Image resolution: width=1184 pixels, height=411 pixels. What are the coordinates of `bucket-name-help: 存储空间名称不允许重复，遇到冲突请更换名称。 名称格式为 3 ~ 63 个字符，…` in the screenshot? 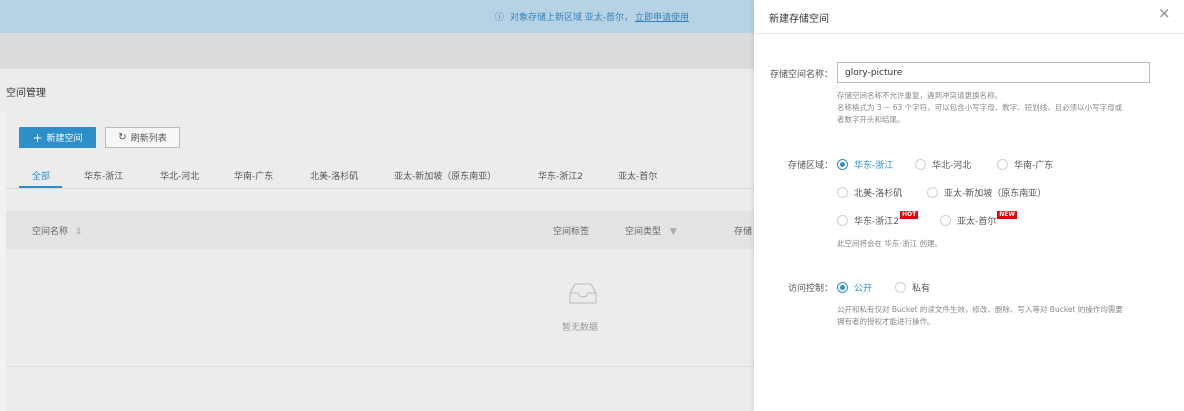 It's located at (979, 108).